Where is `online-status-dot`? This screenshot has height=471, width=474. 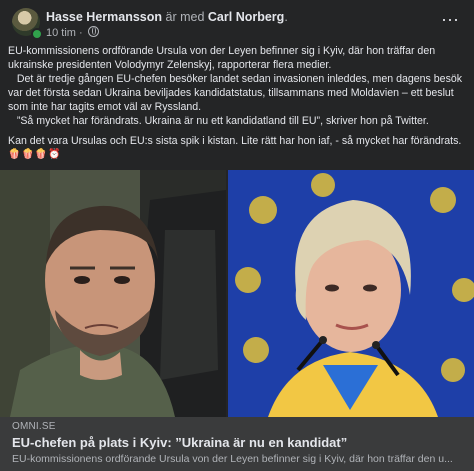
online-status-dot is located at coordinates (37, 34).